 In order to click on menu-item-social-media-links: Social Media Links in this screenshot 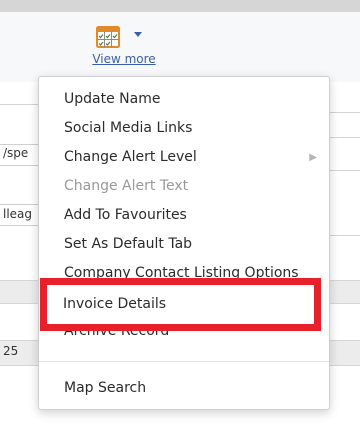, I will do `click(184, 128)`.